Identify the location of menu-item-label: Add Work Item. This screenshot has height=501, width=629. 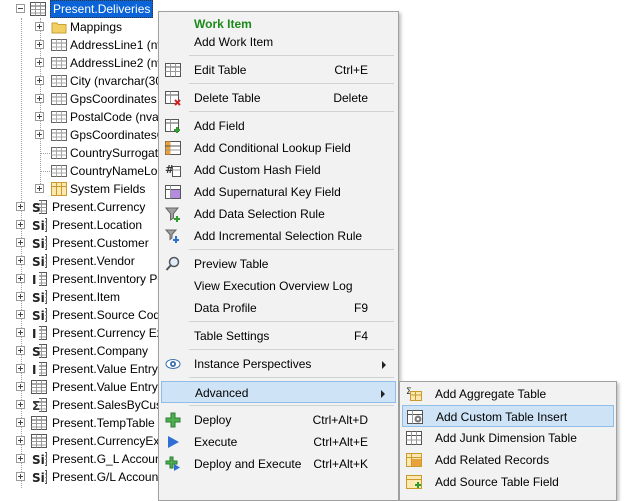
(234, 42).